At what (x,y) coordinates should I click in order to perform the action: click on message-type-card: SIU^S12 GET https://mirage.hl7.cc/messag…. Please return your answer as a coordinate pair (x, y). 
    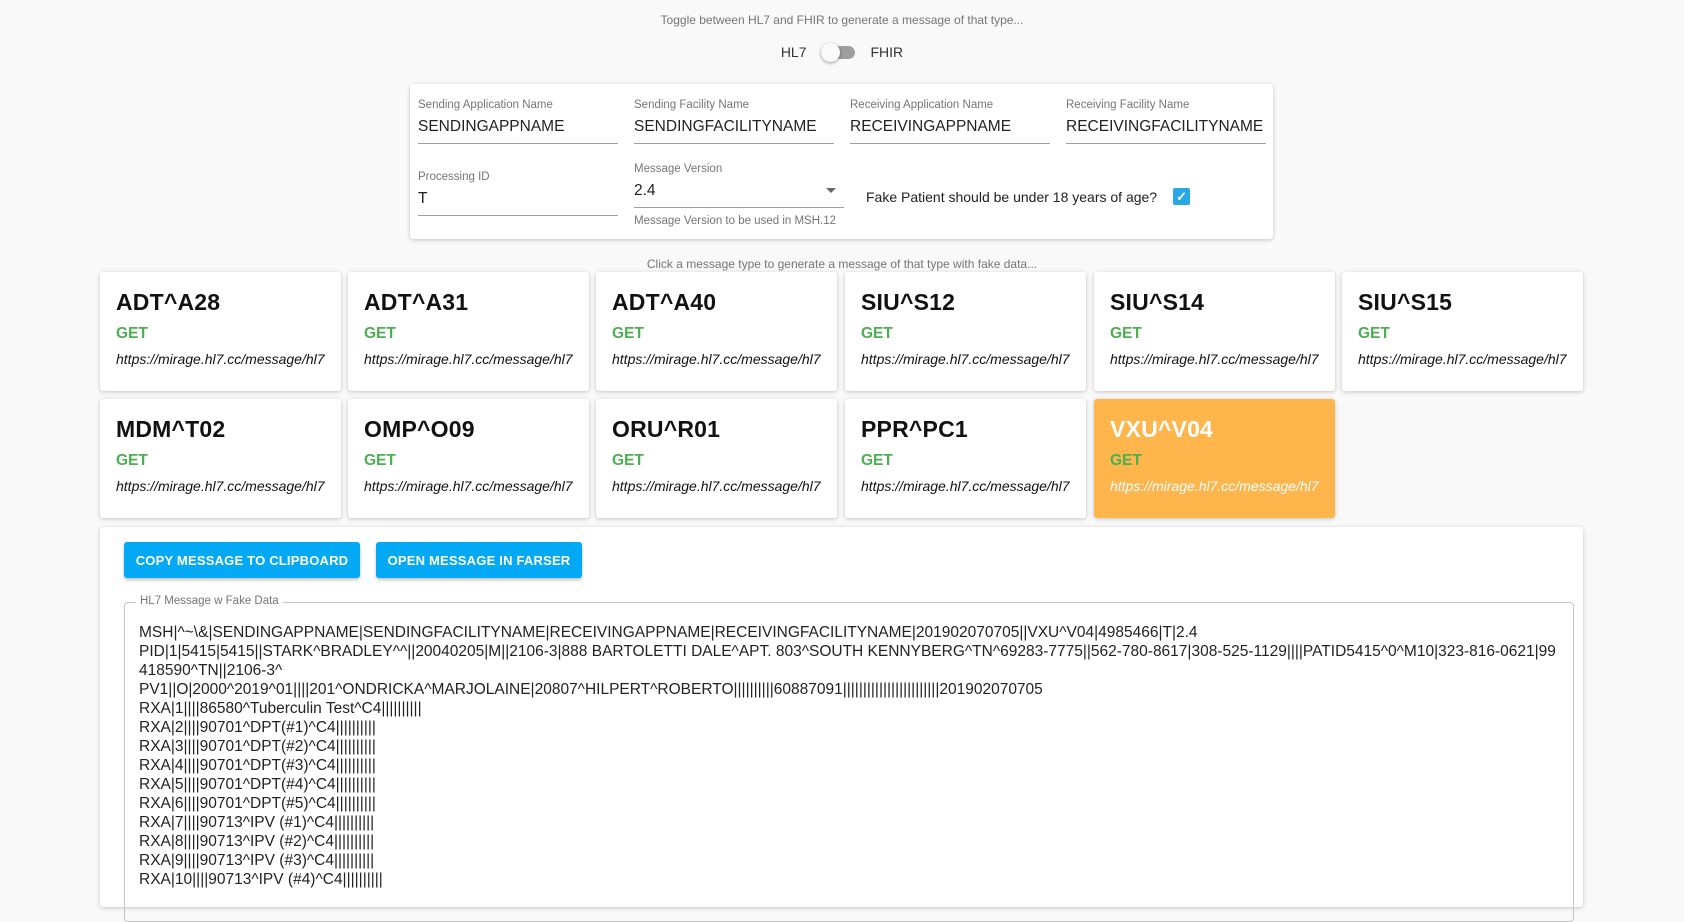
    Looking at the image, I should click on (965, 331).